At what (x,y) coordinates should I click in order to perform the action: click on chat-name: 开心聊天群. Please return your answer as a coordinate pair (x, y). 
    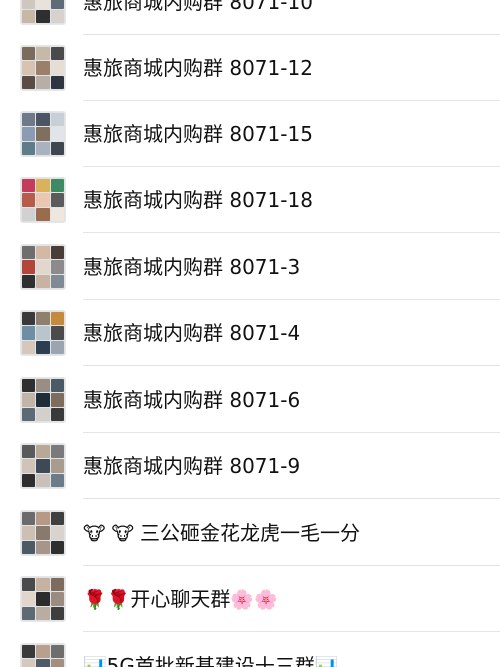
    Looking at the image, I should click on (180, 599).